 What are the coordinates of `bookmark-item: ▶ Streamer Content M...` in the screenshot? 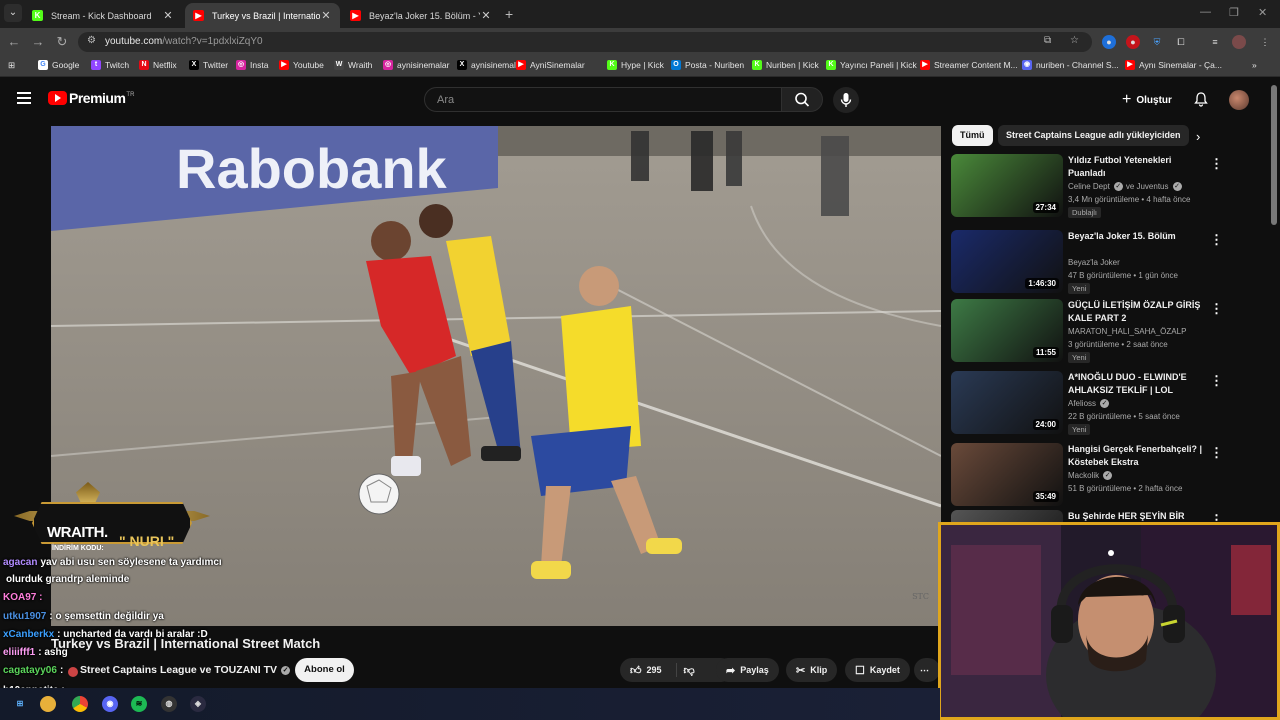 It's located at (969, 65).